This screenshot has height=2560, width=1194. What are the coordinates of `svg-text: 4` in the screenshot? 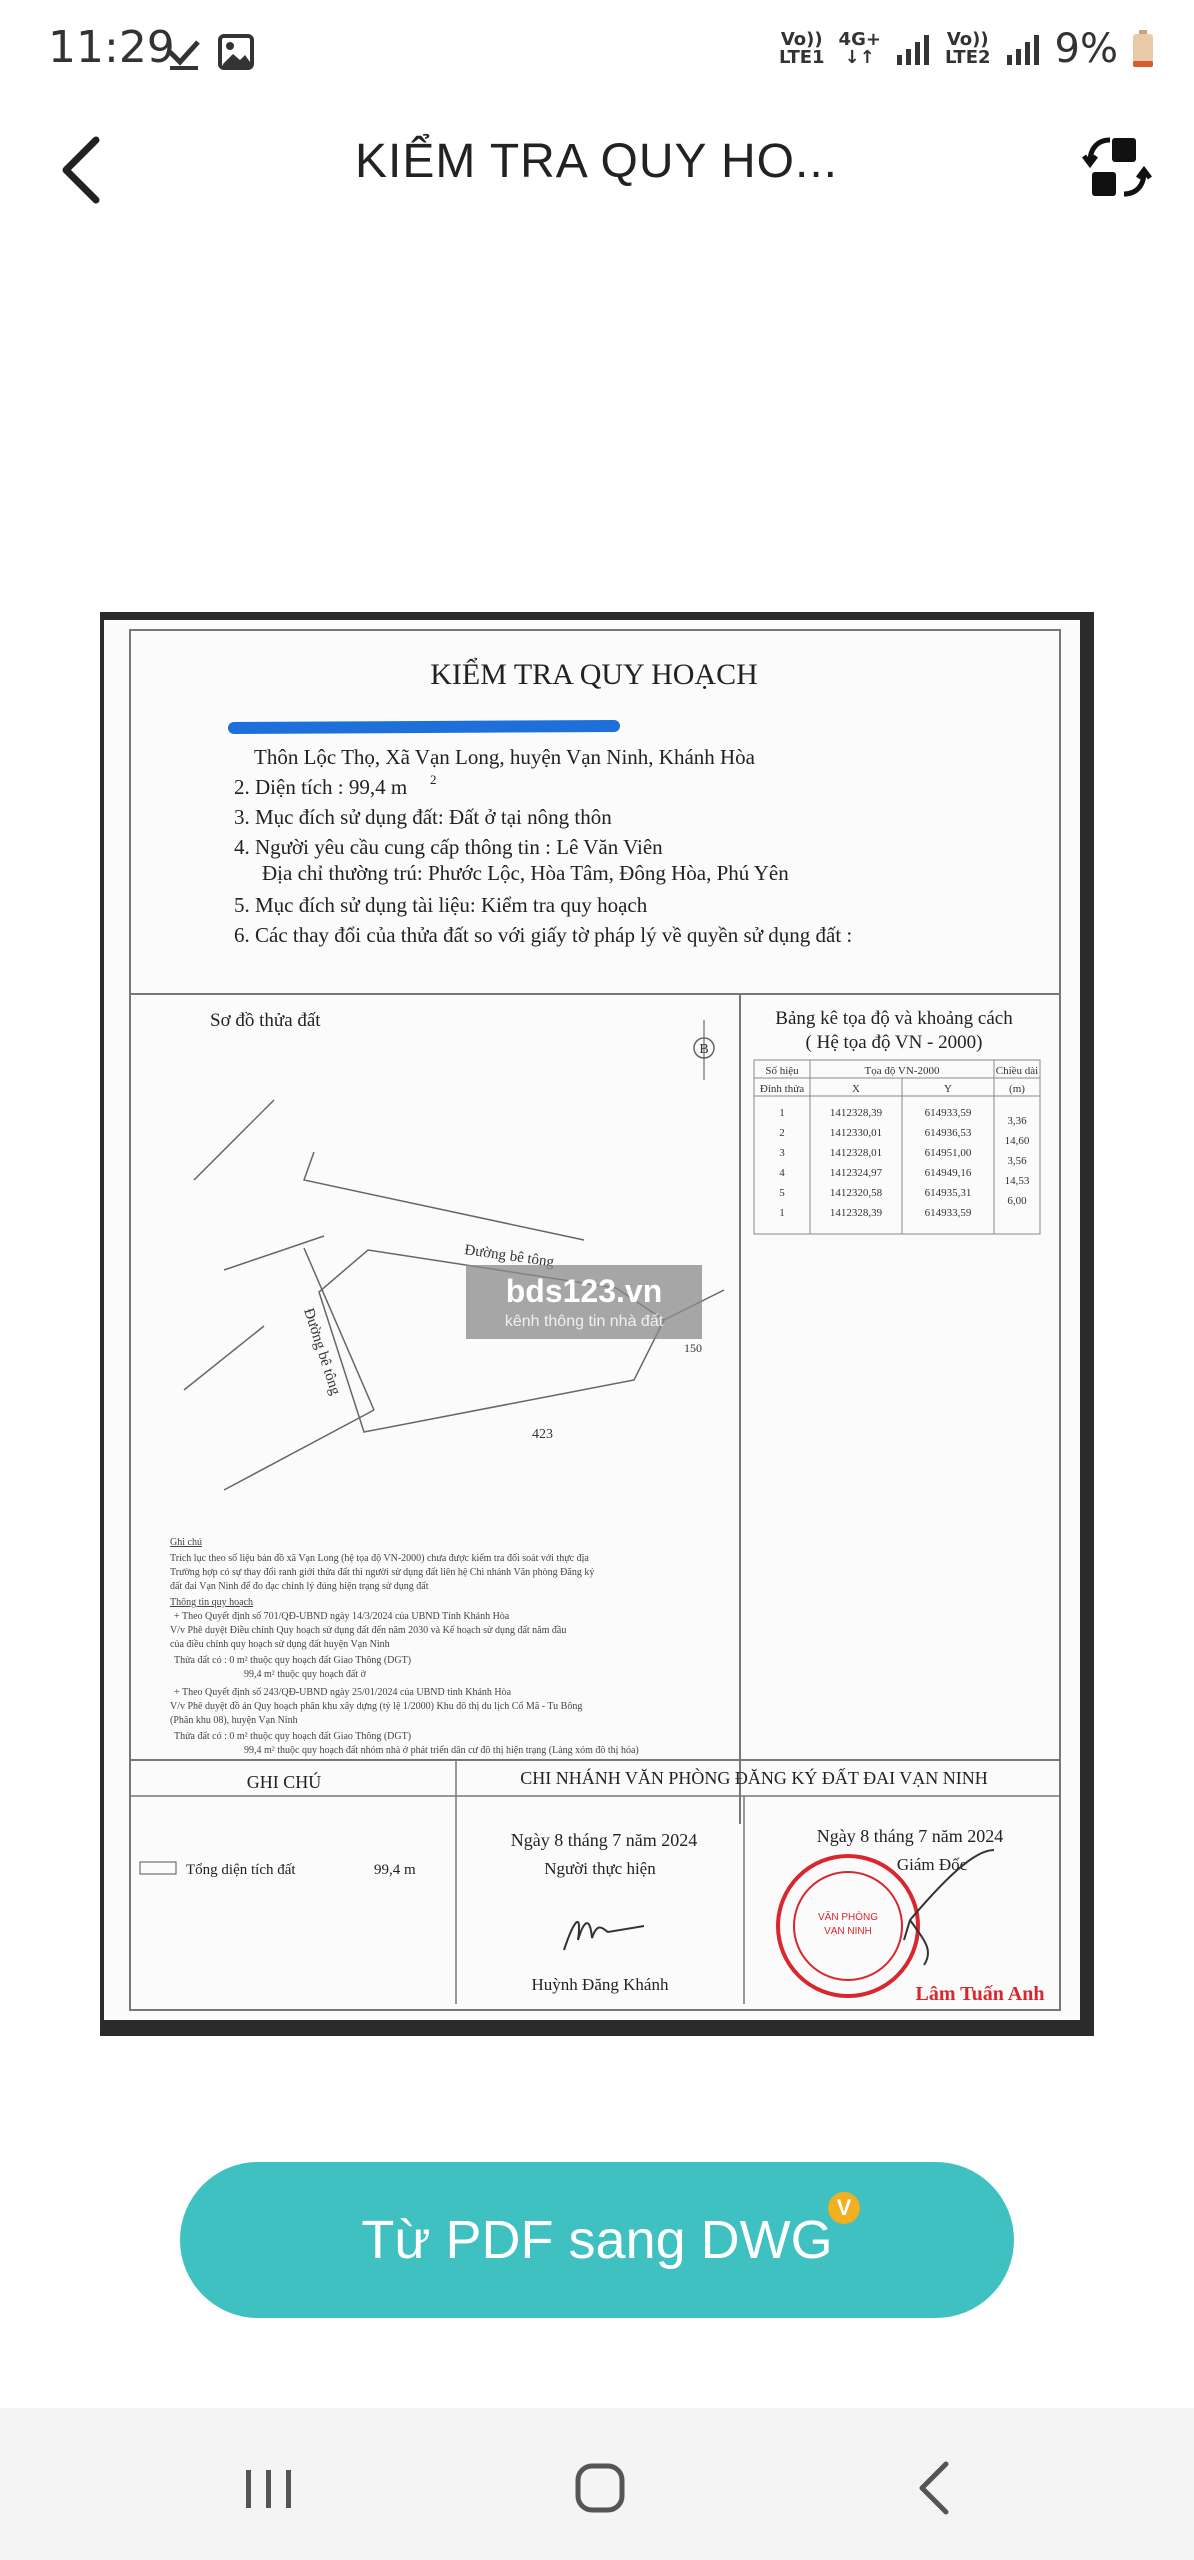 It's located at (782, 1173).